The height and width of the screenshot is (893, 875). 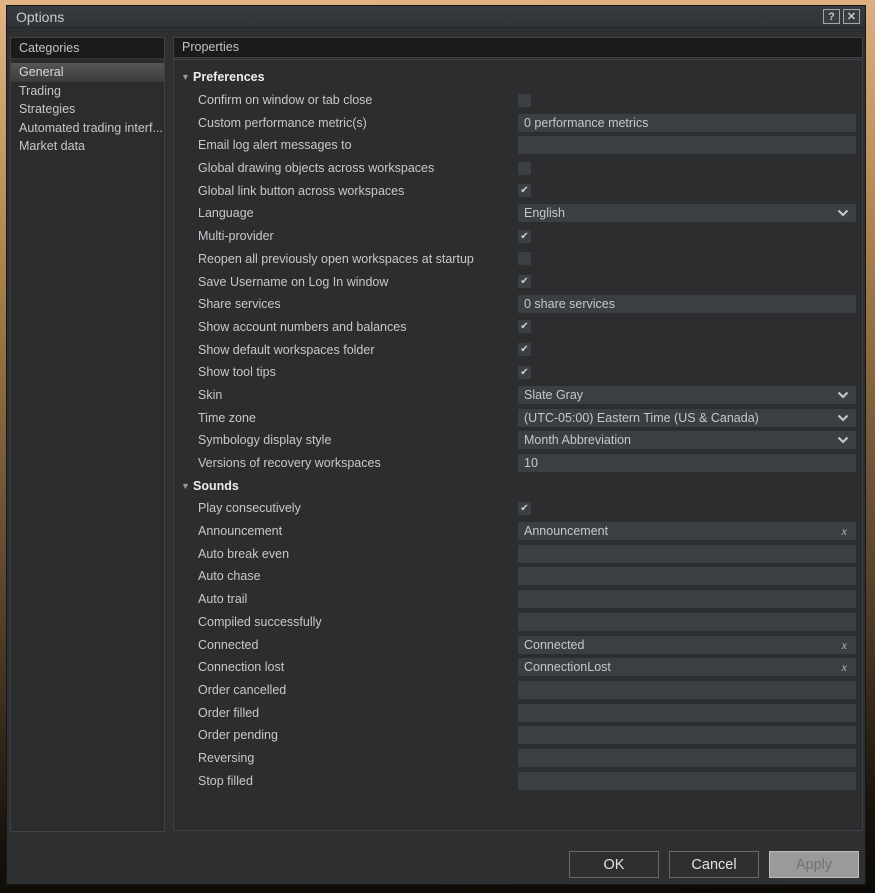 I want to click on property-row: Email log alert messages to, so click(x=518, y=145).